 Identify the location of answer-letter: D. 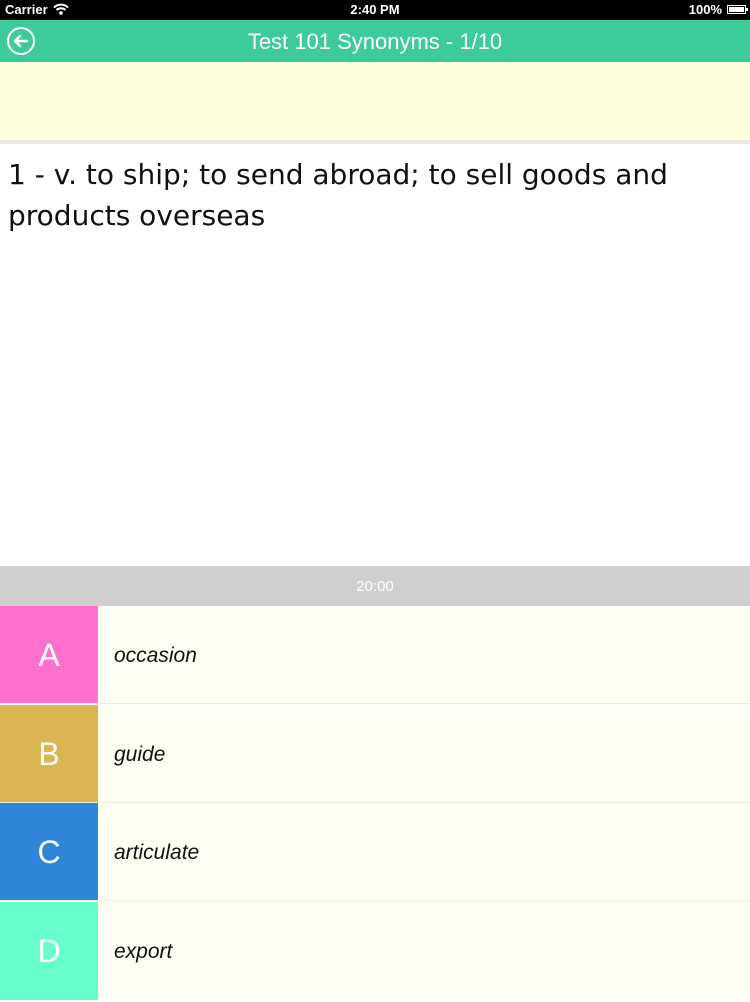
(49, 951).